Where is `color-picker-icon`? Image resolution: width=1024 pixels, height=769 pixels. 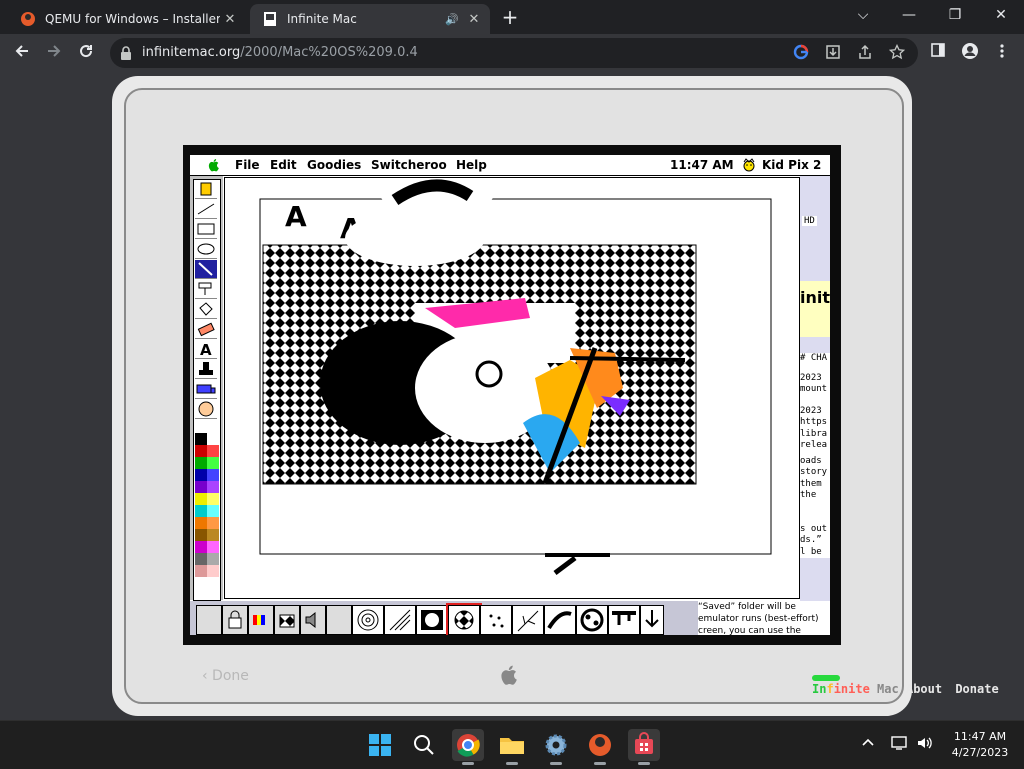 color-picker-icon is located at coordinates (261, 620).